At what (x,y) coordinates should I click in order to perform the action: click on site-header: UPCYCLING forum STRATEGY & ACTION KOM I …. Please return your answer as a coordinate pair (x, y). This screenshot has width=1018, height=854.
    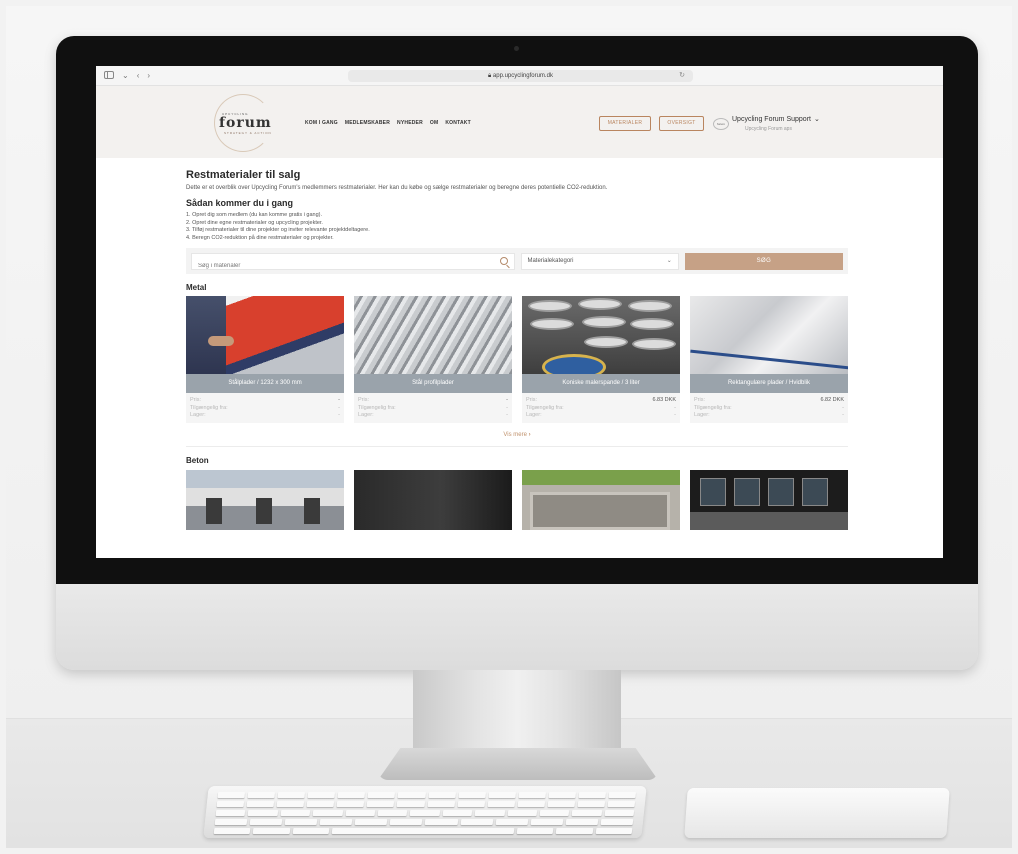
    Looking at the image, I should click on (519, 122).